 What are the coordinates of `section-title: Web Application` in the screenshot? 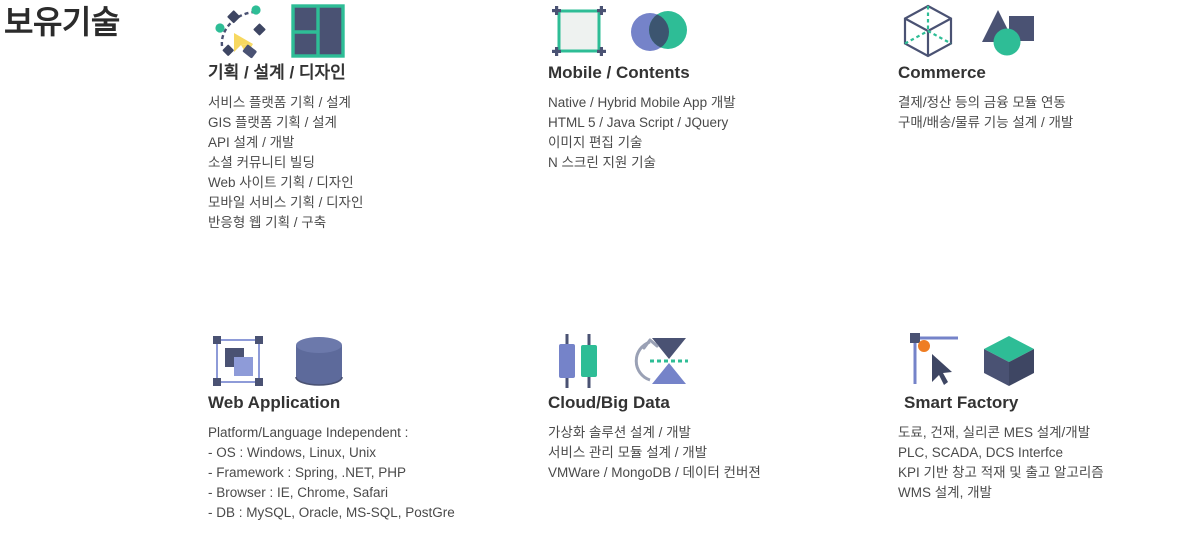 It's located at (274, 402).